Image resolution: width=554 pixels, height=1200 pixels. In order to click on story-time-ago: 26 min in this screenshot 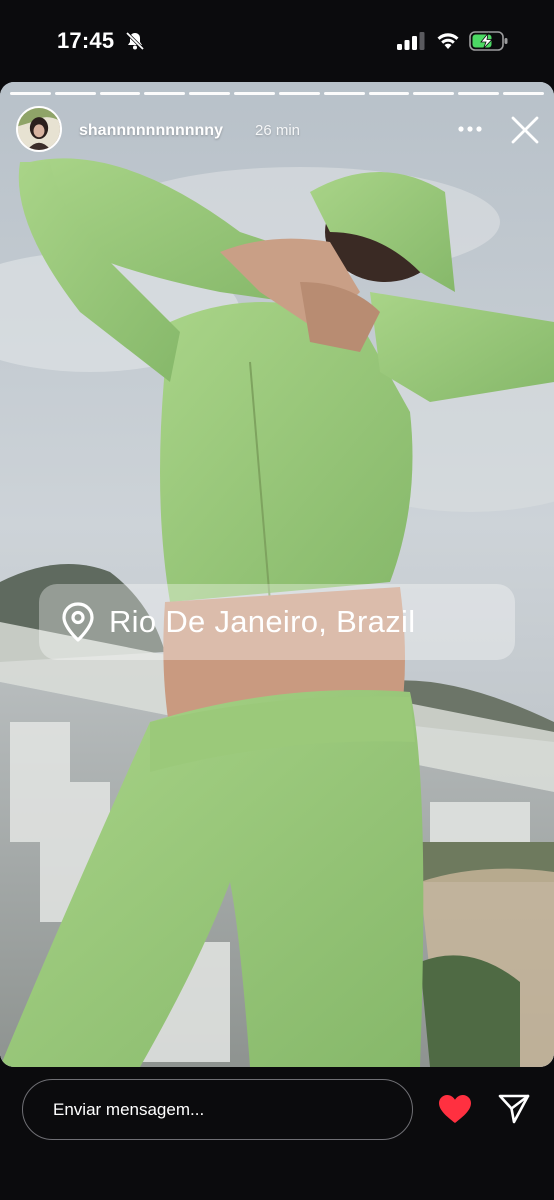, I will do `click(278, 130)`.